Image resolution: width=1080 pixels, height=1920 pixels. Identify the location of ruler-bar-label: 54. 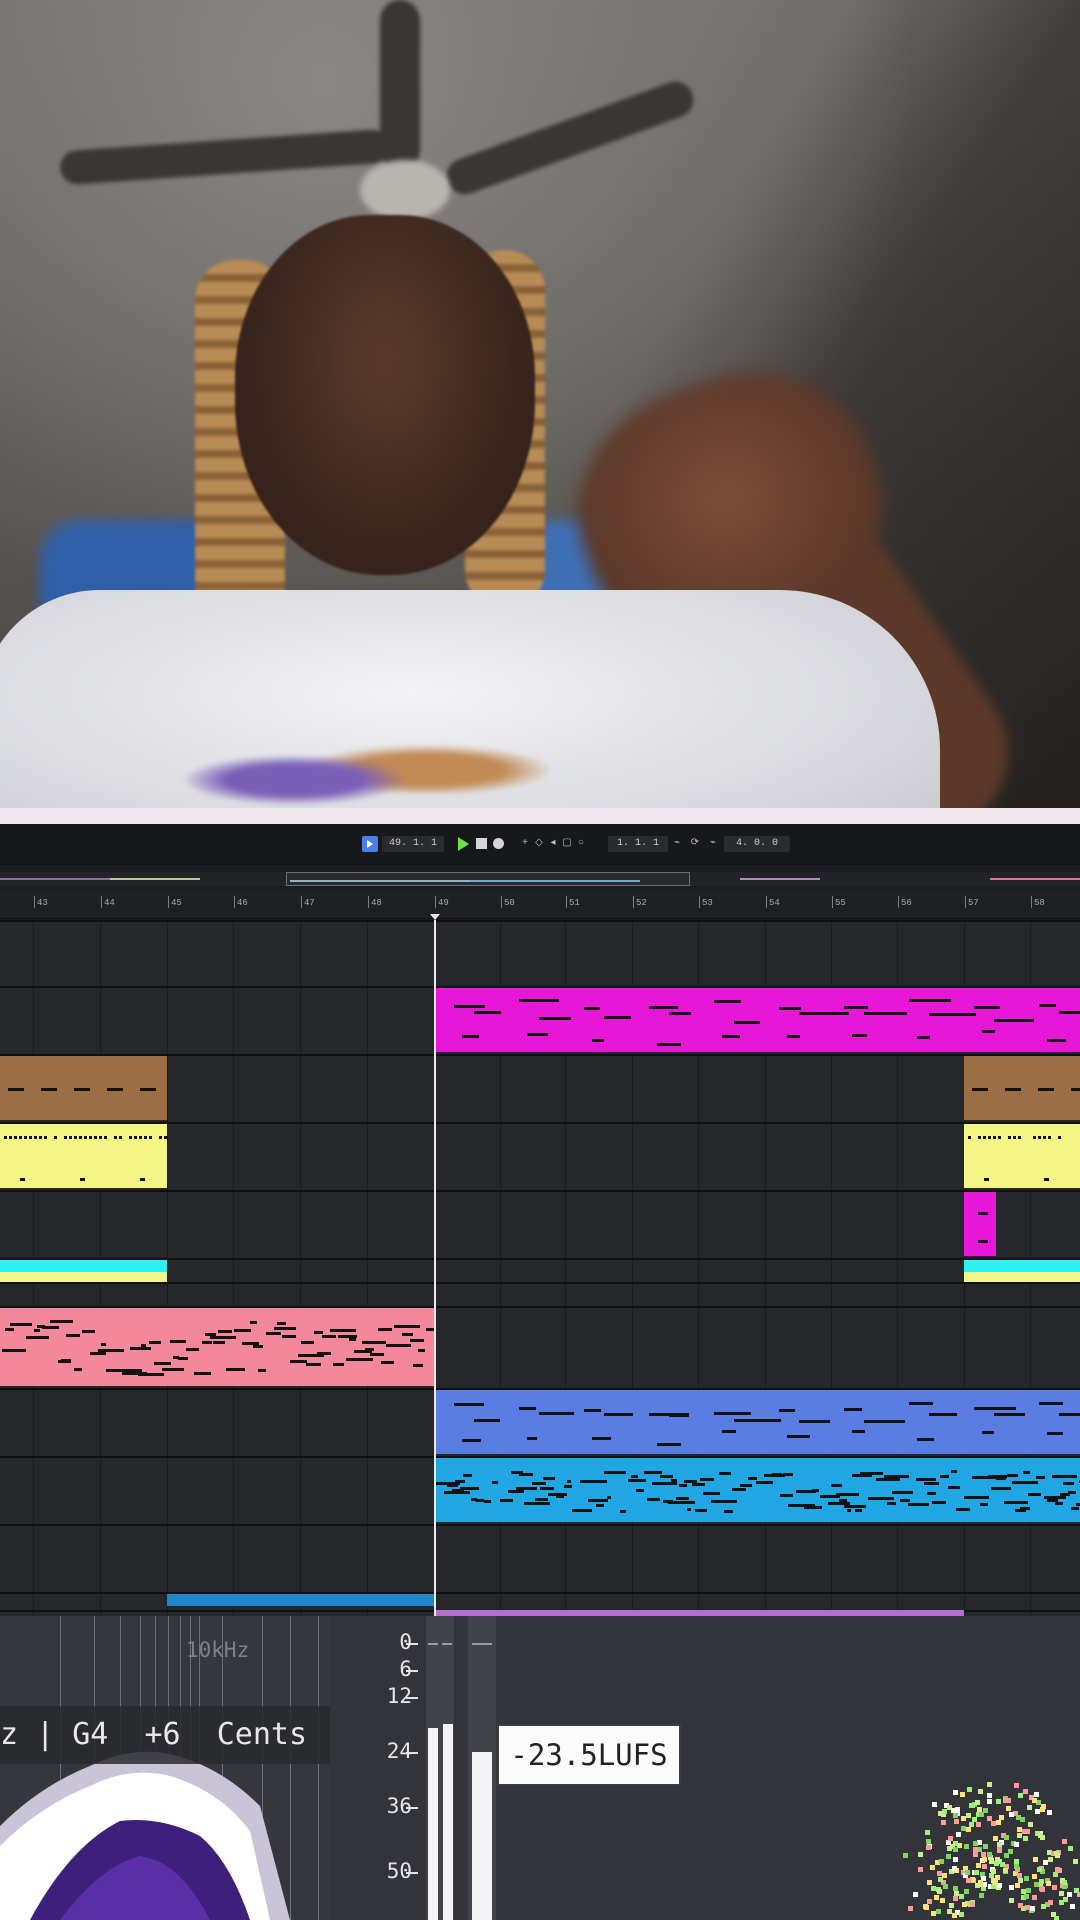
(773, 902).